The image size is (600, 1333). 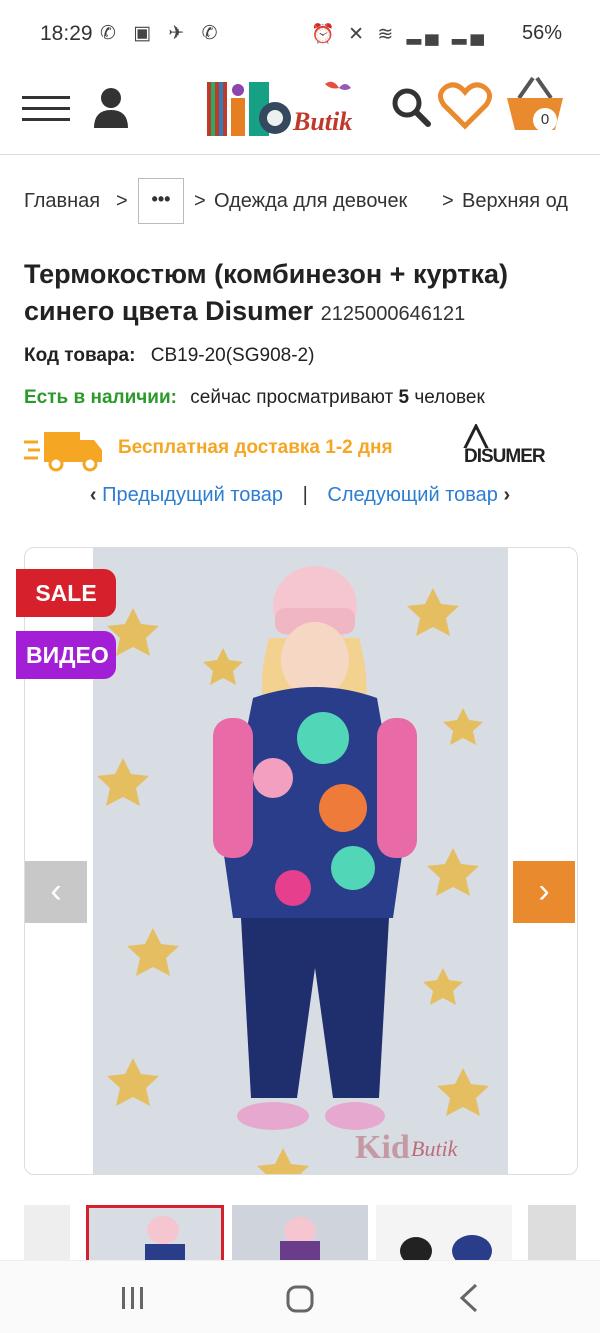 I want to click on delivery-truck-icon, so click(x=63, y=452).